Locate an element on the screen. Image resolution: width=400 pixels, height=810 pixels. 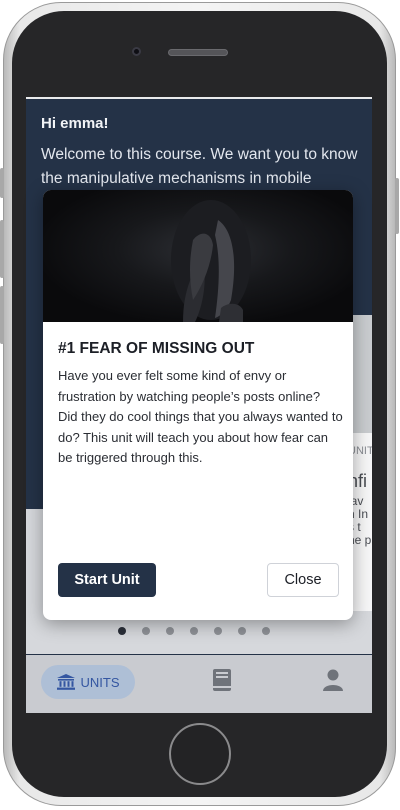
side-button-volume-up is located at coordinates (2, 249).